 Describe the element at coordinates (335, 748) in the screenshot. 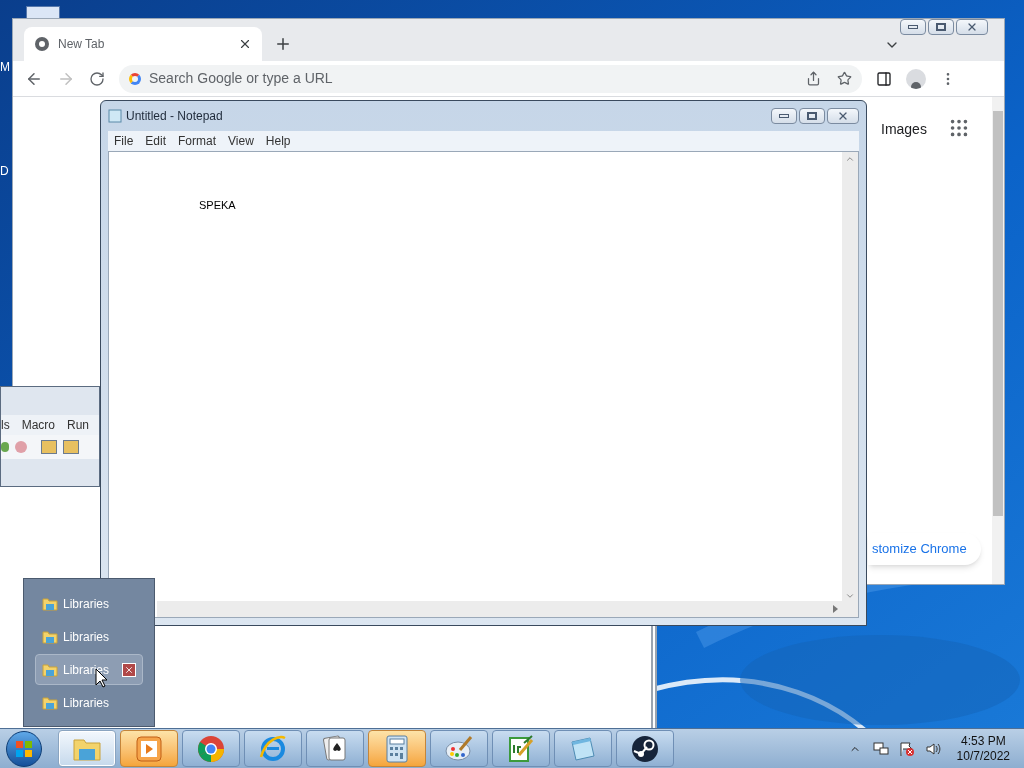

I see `playing-card-icon` at that location.